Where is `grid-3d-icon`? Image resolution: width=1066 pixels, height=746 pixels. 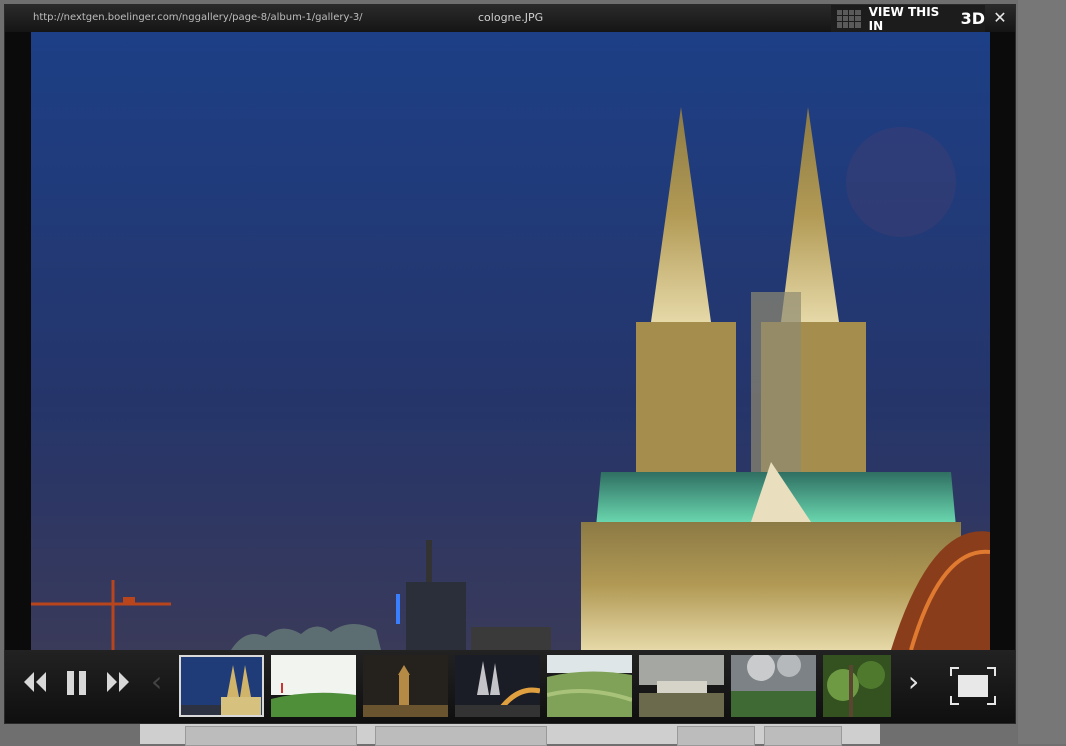 grid-3d-icon is located at coordinates (849, 18).